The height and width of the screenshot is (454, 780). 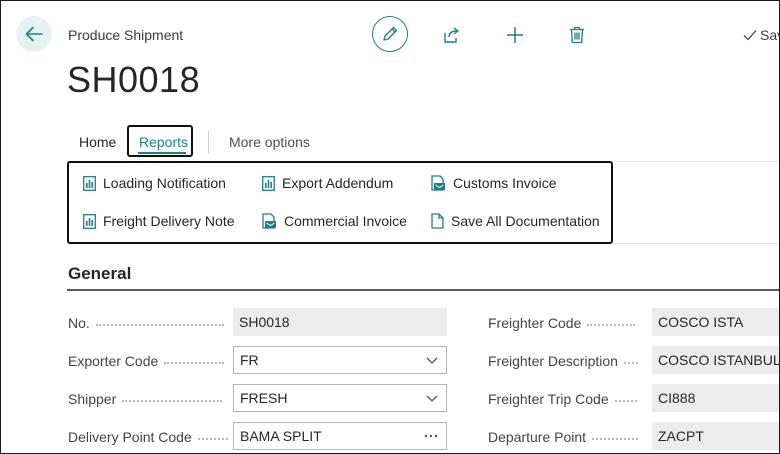 What do you see at coordinates (553, 361) in the screenshot?
I see `field-label-text: Freighter Description` at bounding box center [553, 361].